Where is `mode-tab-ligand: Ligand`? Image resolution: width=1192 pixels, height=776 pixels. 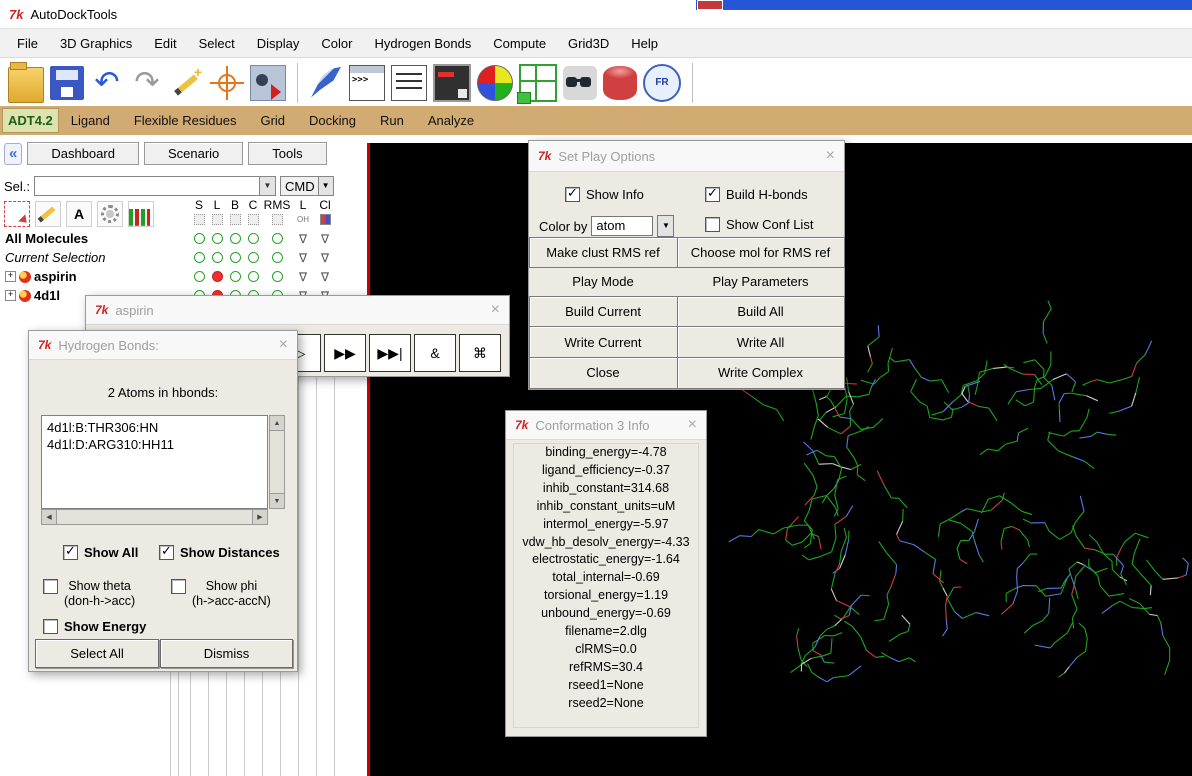
mode-tab-ligand: Ligand is located at coordinates (90, 120).